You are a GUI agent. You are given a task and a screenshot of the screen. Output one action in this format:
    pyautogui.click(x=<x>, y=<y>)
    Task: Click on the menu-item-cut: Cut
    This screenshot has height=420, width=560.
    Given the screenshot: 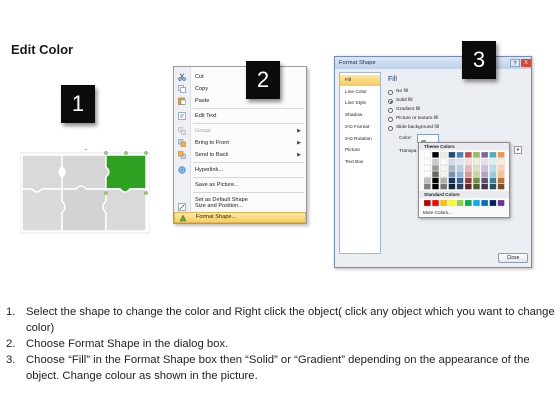 What is the action you would take?
    pyautogui.click(x=240, y=77)
    